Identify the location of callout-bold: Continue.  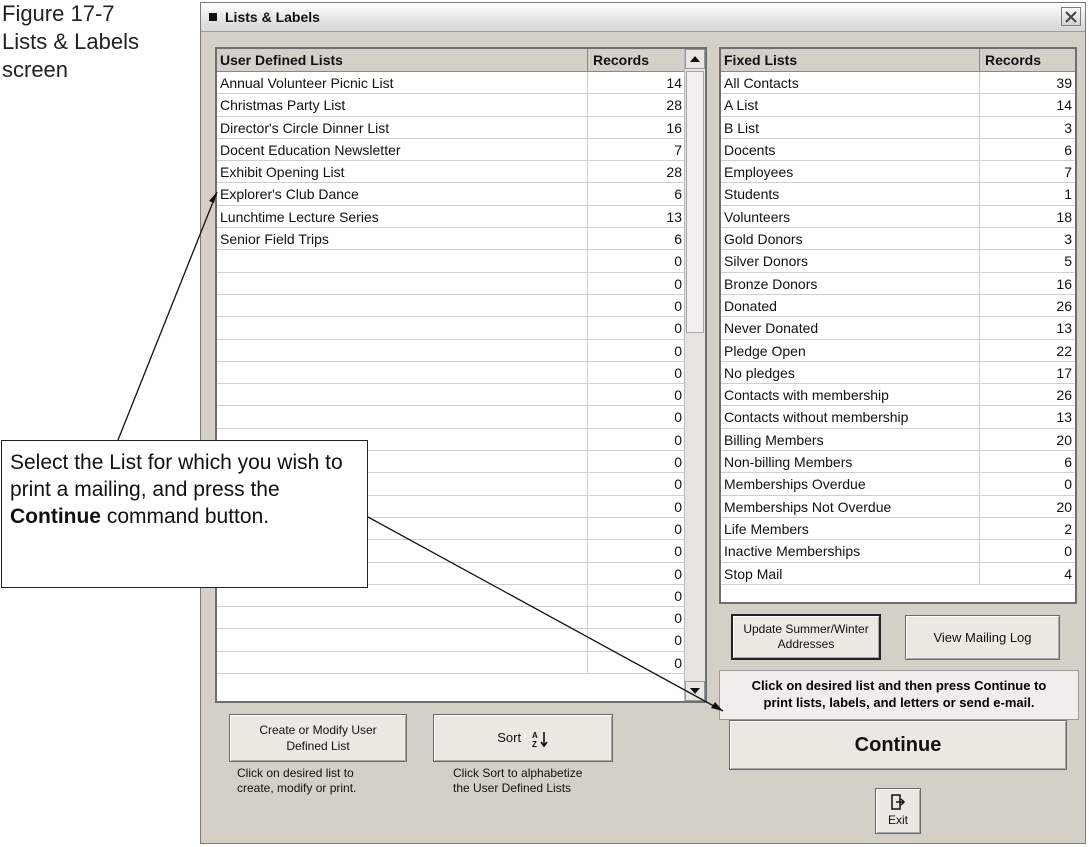
(55, 516).